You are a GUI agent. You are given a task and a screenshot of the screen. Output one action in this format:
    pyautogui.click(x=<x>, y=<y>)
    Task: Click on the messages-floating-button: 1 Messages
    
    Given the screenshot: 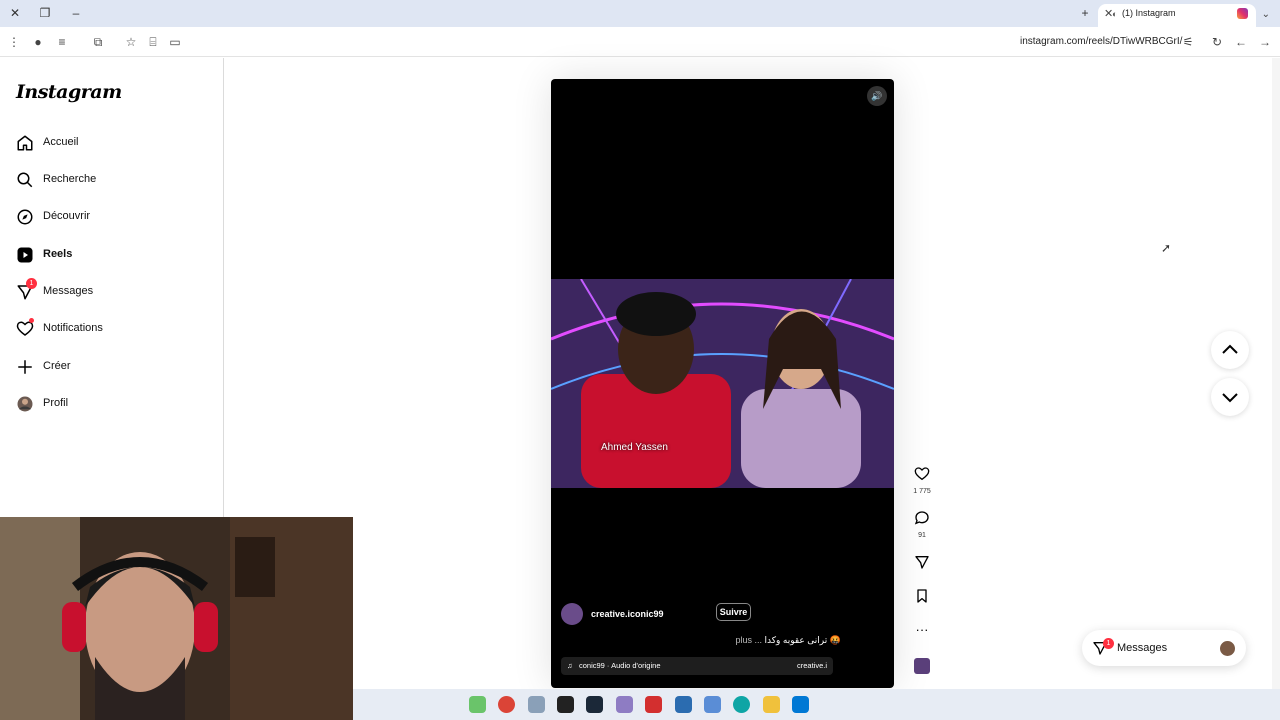 What is the action you would take?
    pyautogui.click(x=1164, y=648)
    